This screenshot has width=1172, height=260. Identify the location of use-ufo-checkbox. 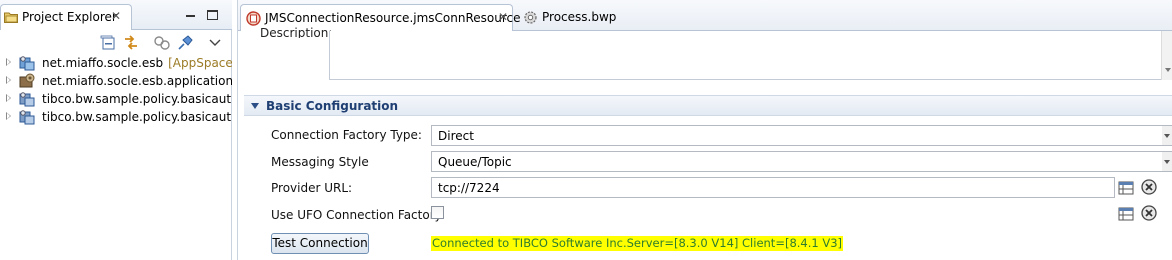
(437, 212).